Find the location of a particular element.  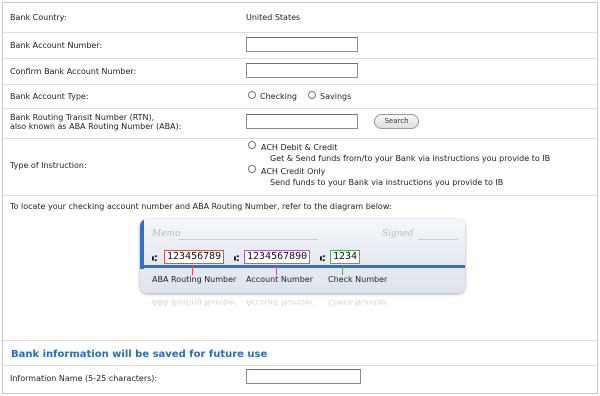

check-caption-reflection: Check Number is located at coordinates (358, 302).